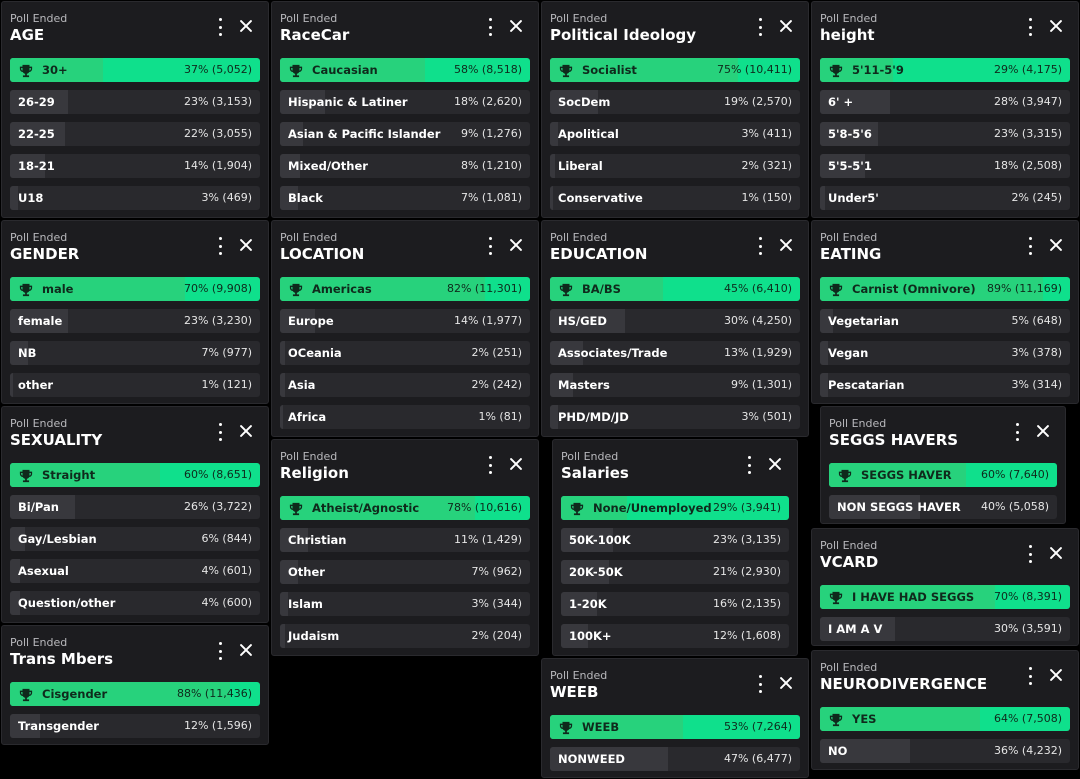 This screenshot has width=1080, height=779. What do you see at coordinates (405, 321) in the screenshot?
I see `poll-option-europe: Europe 14% (1,977)` at bounding box center [405, 321].